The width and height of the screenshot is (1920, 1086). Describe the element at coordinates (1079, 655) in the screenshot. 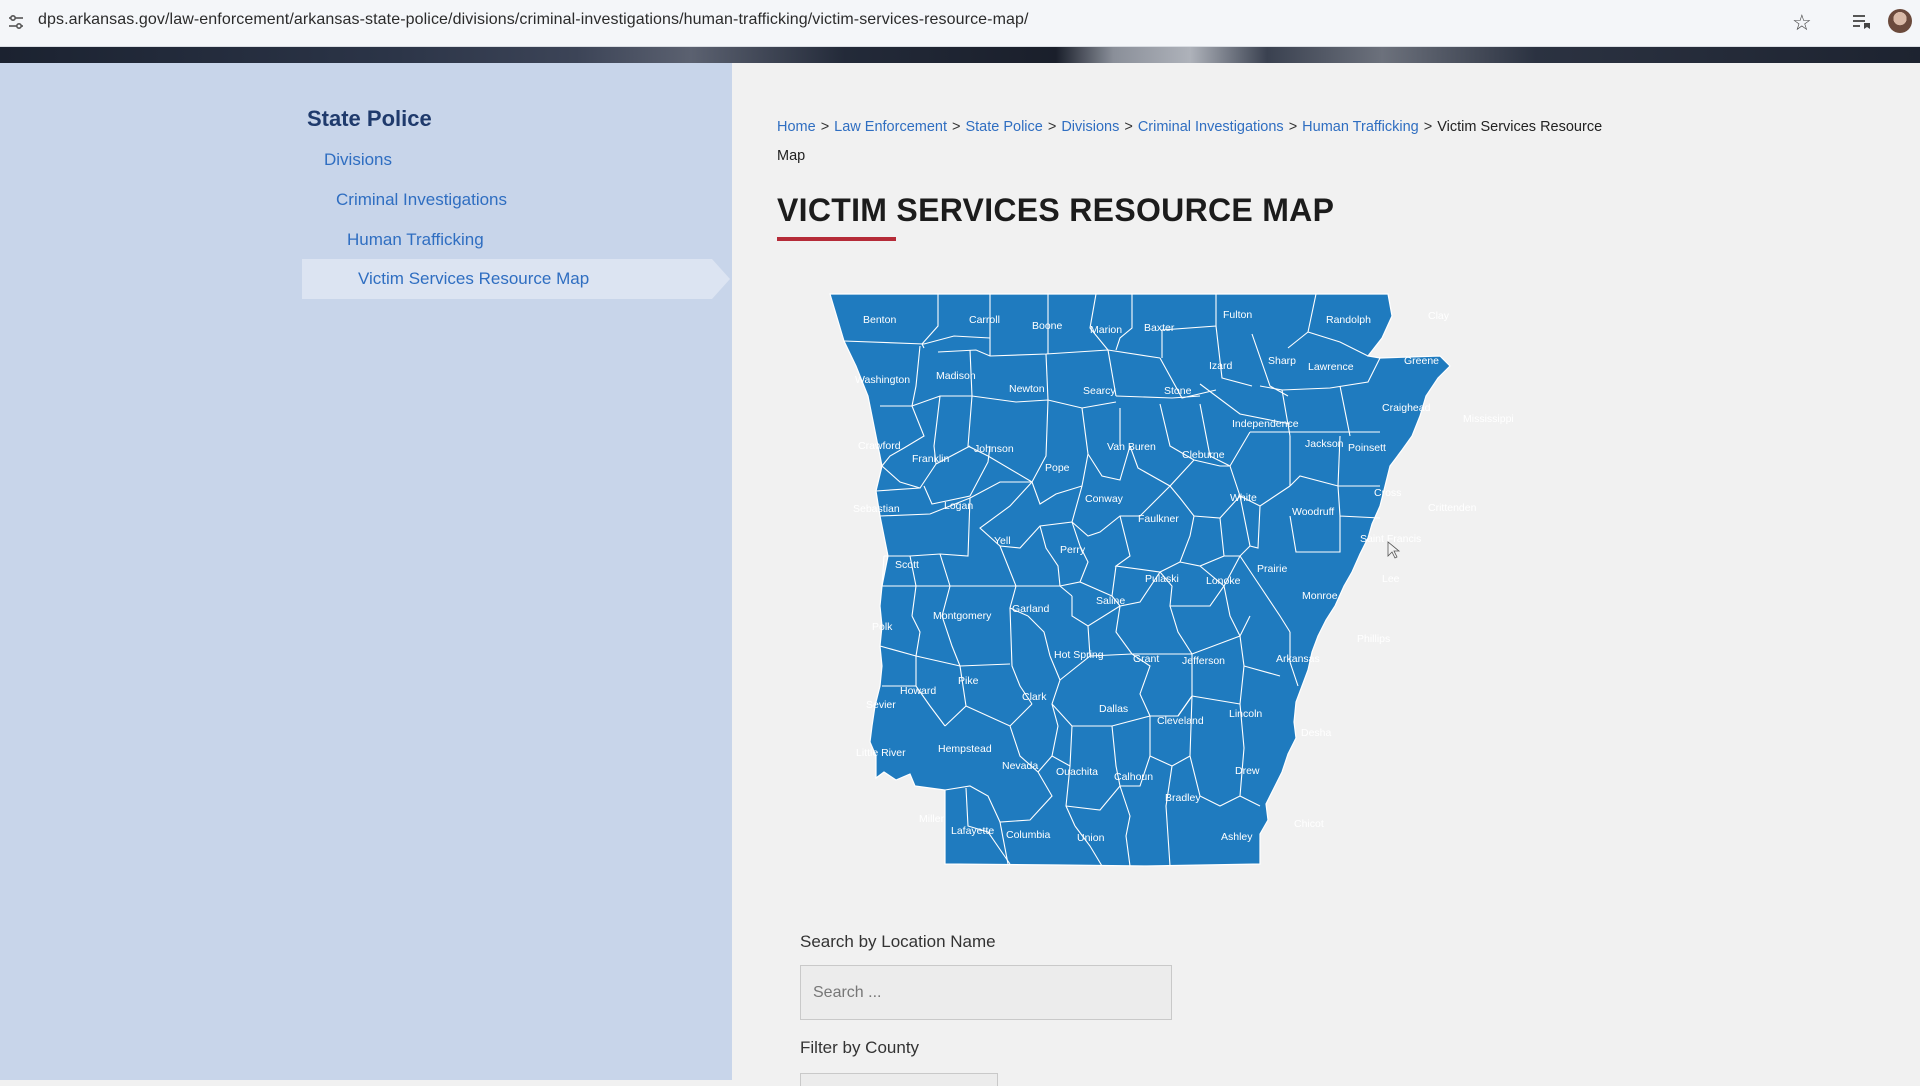

I see `county-label-hot-spring: Hot Spring` at that location.